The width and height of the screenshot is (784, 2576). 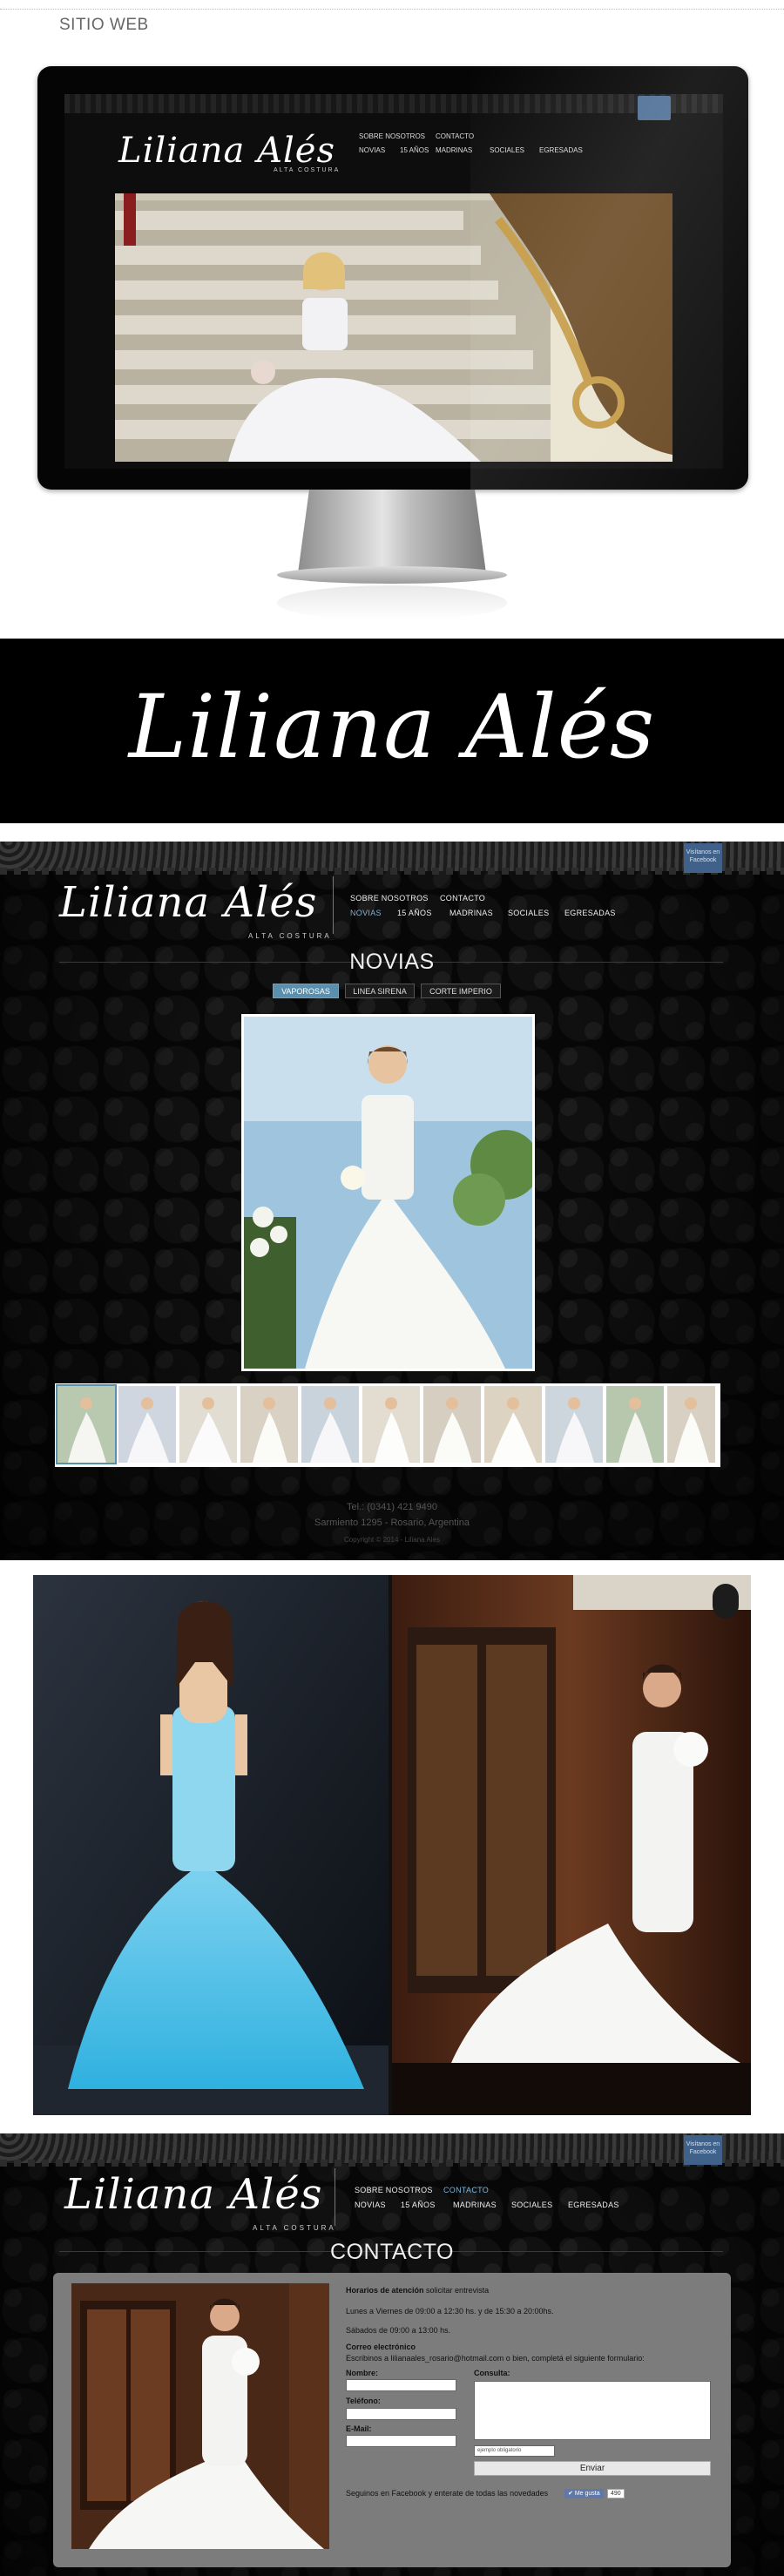 I want to click on label-name: Nombre:, so click(x=362, y=2373).